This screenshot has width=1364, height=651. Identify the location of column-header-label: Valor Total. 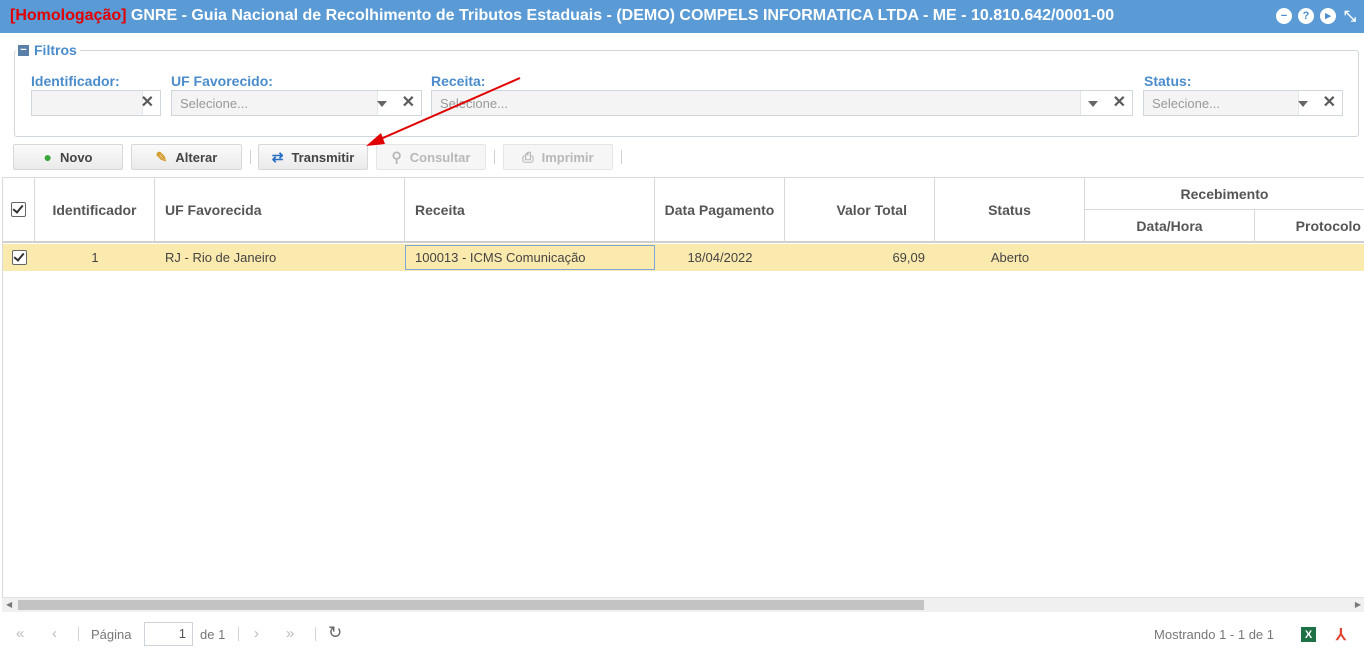
(871, 209).